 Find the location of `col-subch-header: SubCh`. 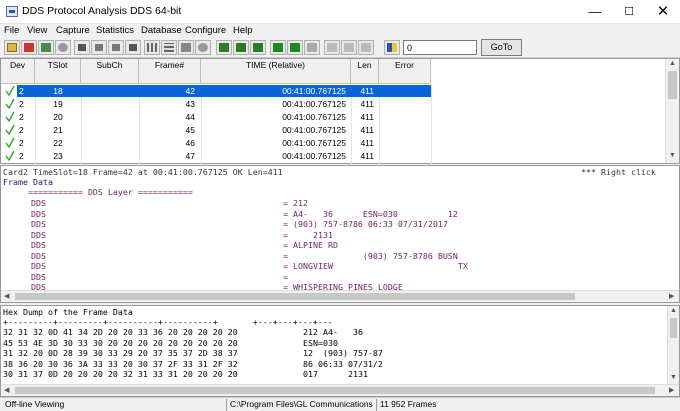

col-subch-header: SubCh is located at coordinates (110, 71).